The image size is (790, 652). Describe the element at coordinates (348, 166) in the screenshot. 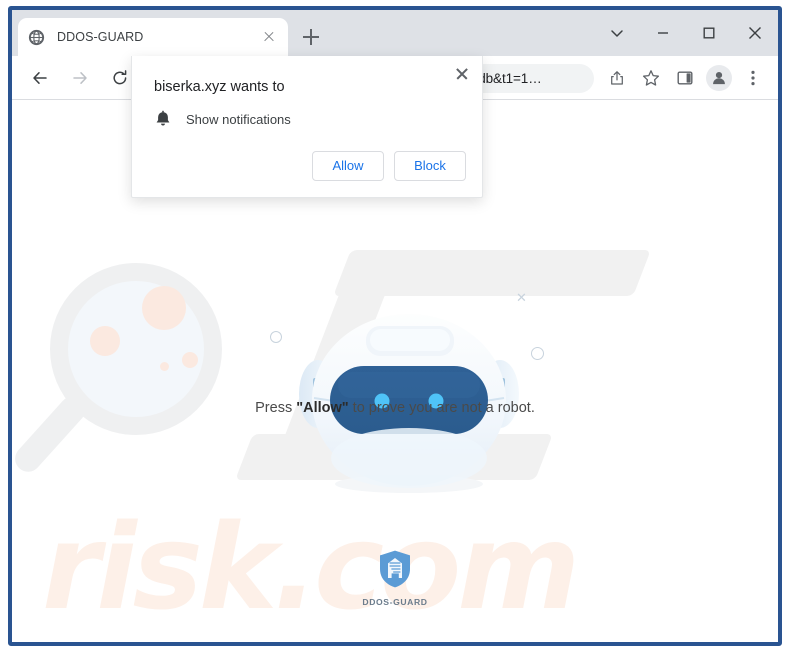

I see `allow-button: Allow` at that location.